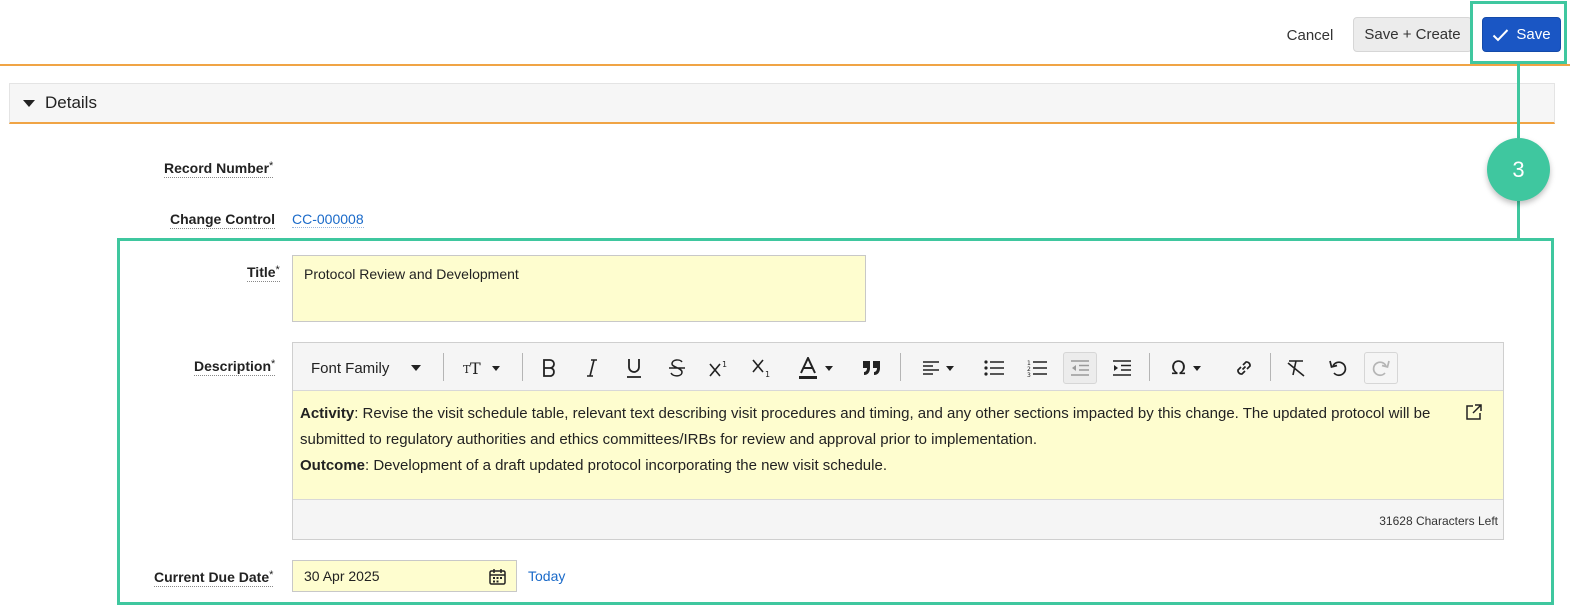 The height and width of the screenshot is (616, 1570). I want to click on record-number-label-text: Record Number, so click(217, 168).